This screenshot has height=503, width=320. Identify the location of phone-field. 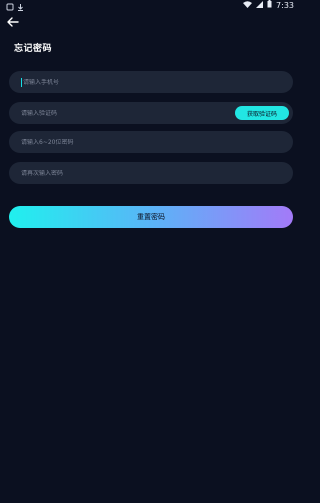
(151, 82).